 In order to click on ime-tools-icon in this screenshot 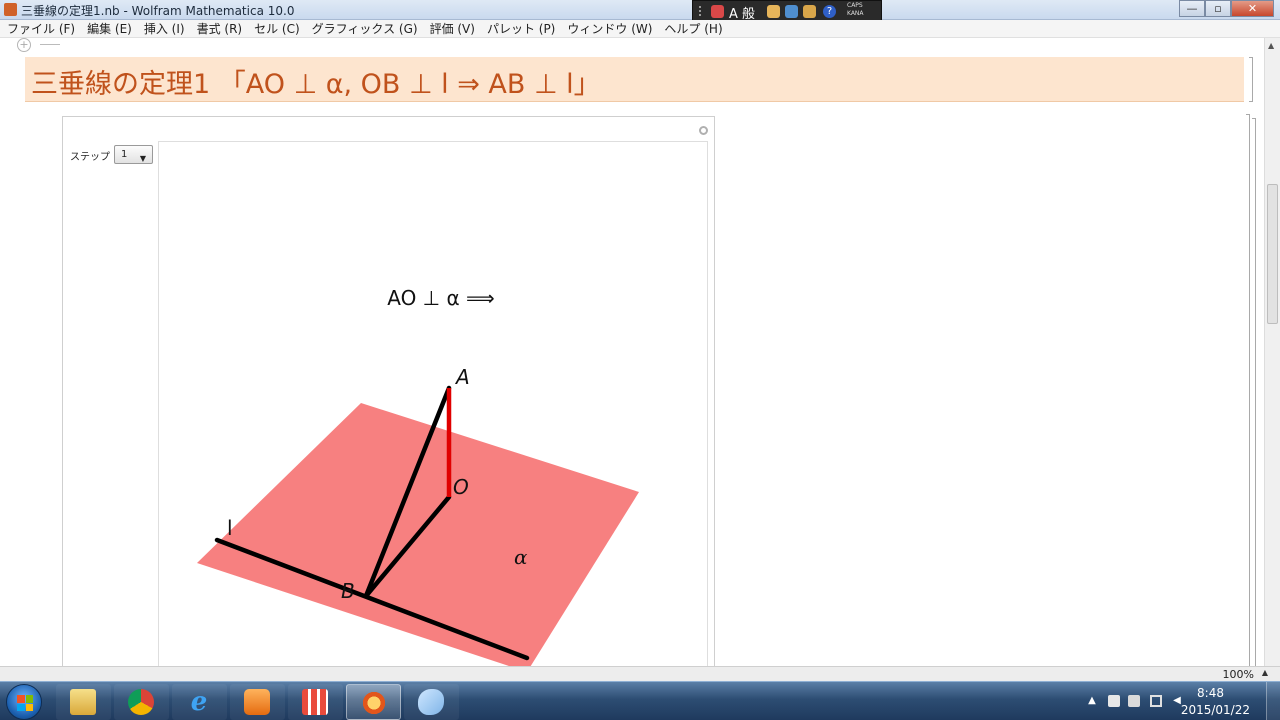, I will do `click(809, 11)`.